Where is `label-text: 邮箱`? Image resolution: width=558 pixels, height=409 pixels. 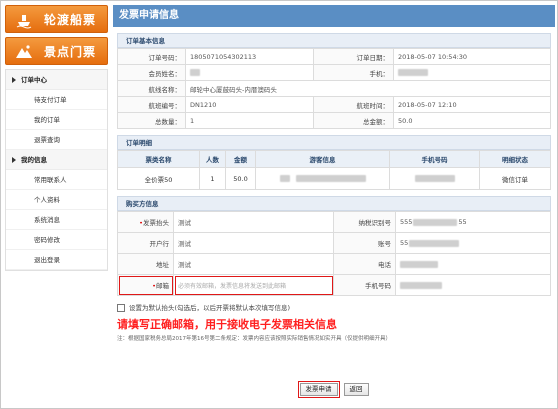
label-text: 邮箱 is located at coordinates (162, 286).